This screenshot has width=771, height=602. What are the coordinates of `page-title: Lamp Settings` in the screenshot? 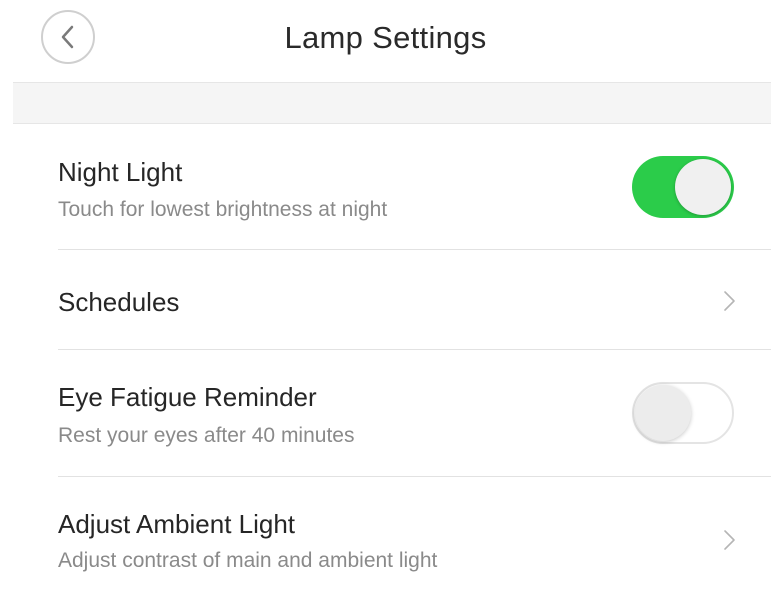 It's located at (385, 37).